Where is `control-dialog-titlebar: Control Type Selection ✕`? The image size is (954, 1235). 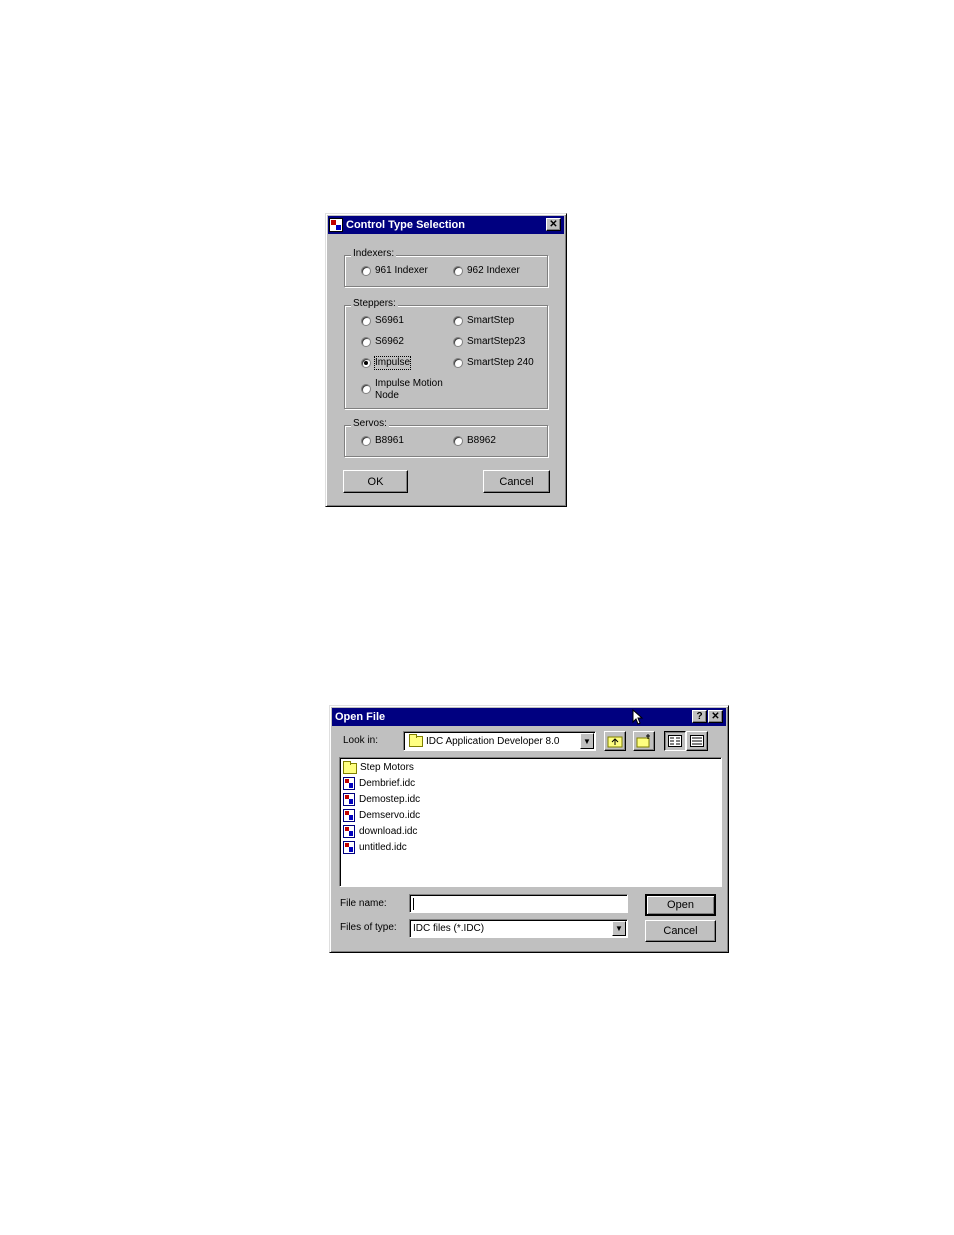 control-dialog-titlebar: Control Type Selection ✕ is located at coordinates (446, 225).